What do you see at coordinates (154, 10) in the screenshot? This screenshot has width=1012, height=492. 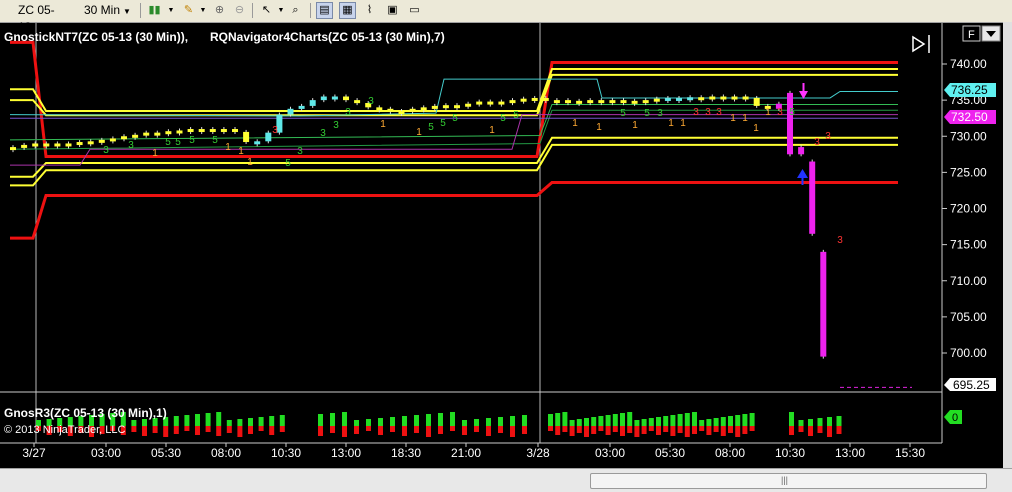 I see `chart-style-button: ▮▮` at bounding box center [154, 10].